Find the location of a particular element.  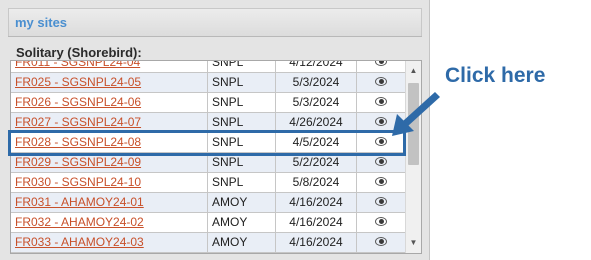

callout-arrow-icon is located at coordinates (416, 114).